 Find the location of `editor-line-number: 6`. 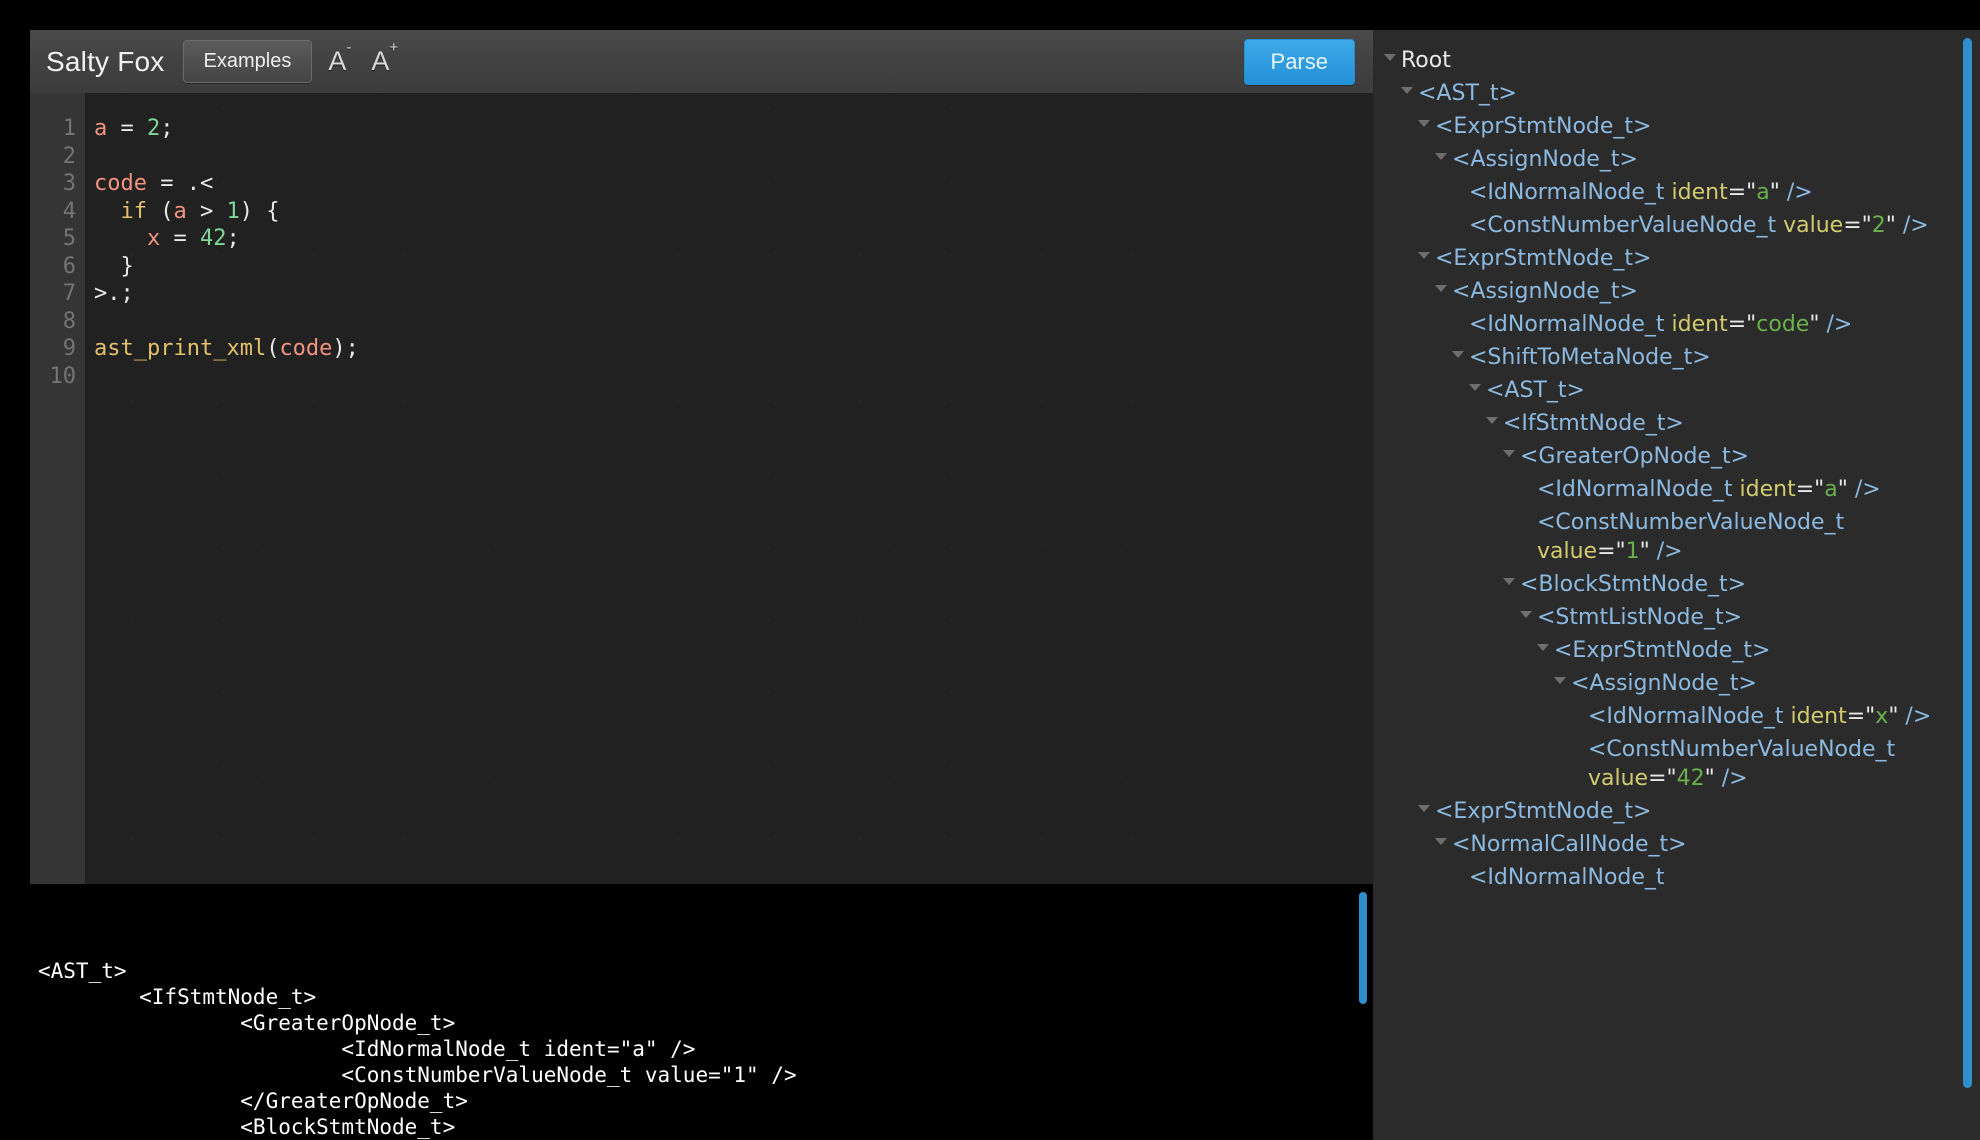

editor-line-number: 6 is located at coordinates (69, 266).